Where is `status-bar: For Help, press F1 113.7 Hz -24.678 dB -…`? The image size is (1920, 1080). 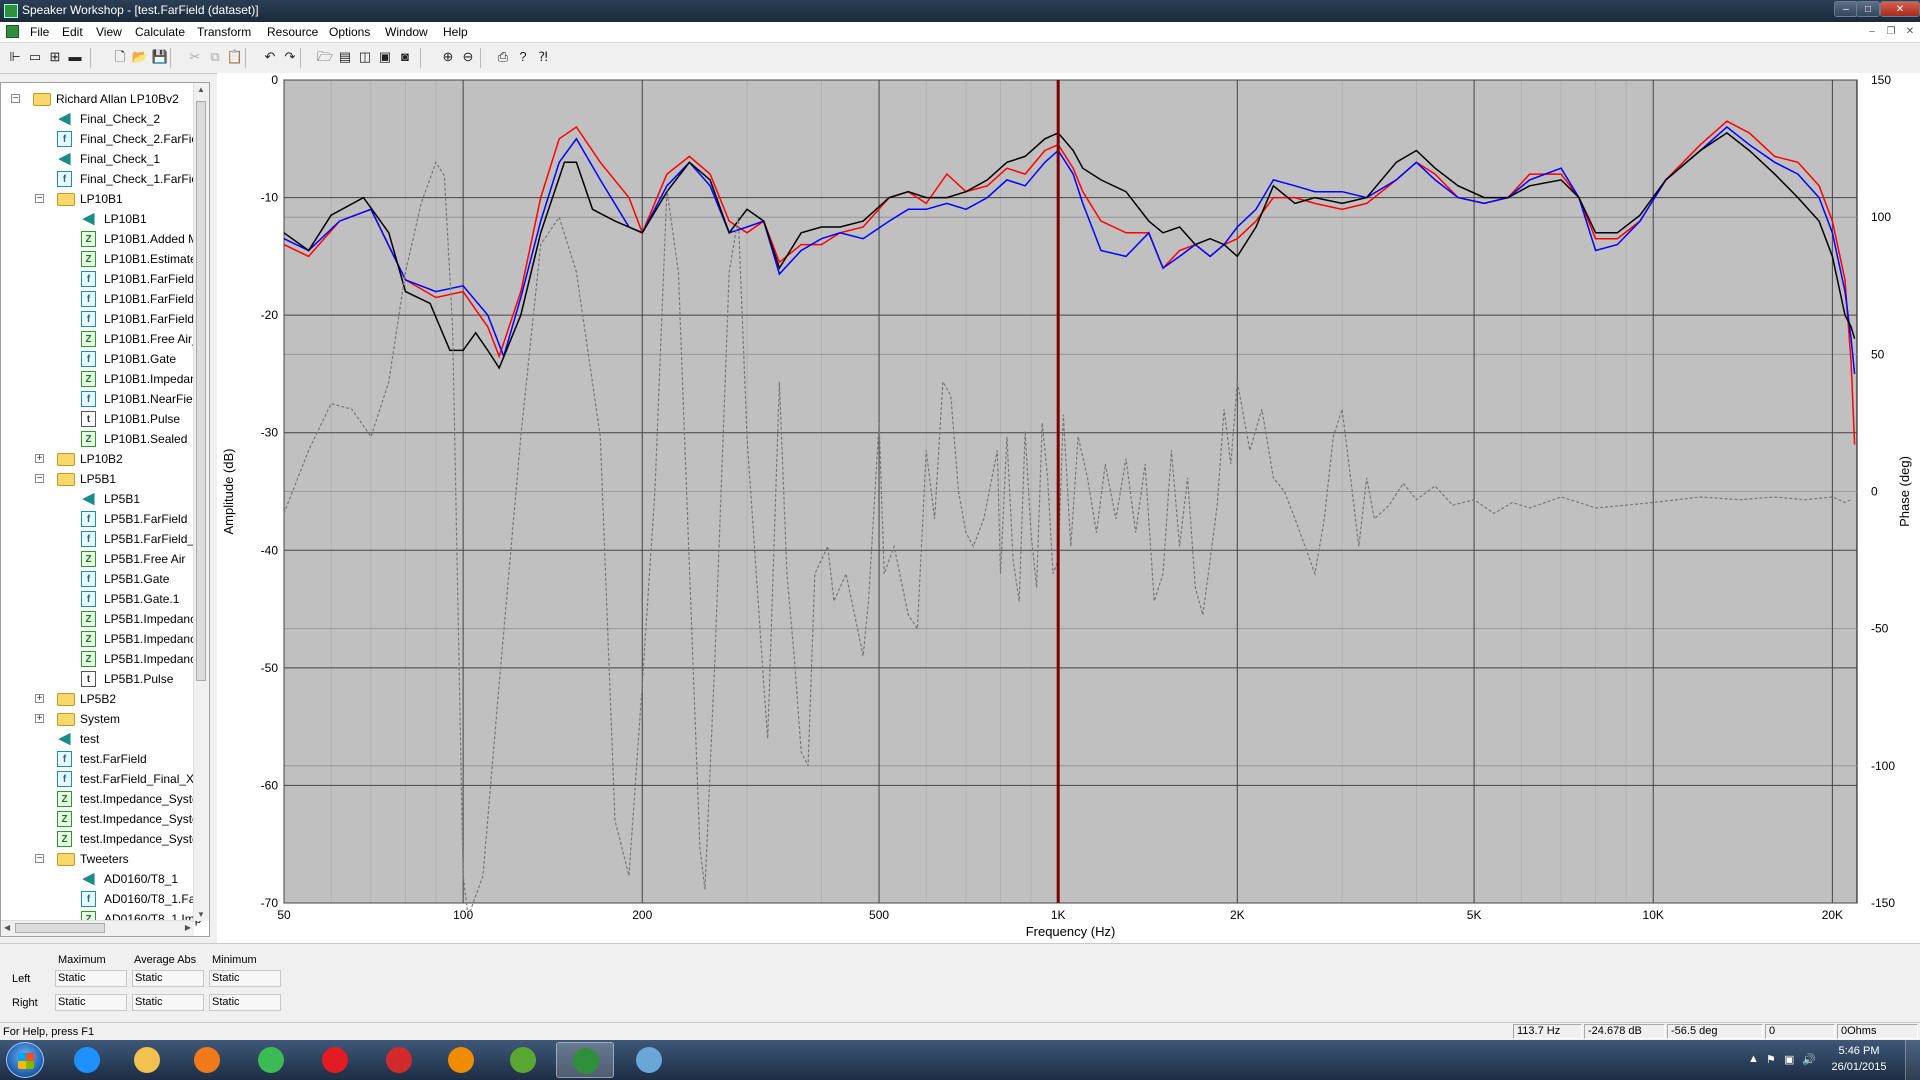 status-bar: For Help, press F1 113.7 Hz -24.678 dB -… is located at coordinates (960, 1031).